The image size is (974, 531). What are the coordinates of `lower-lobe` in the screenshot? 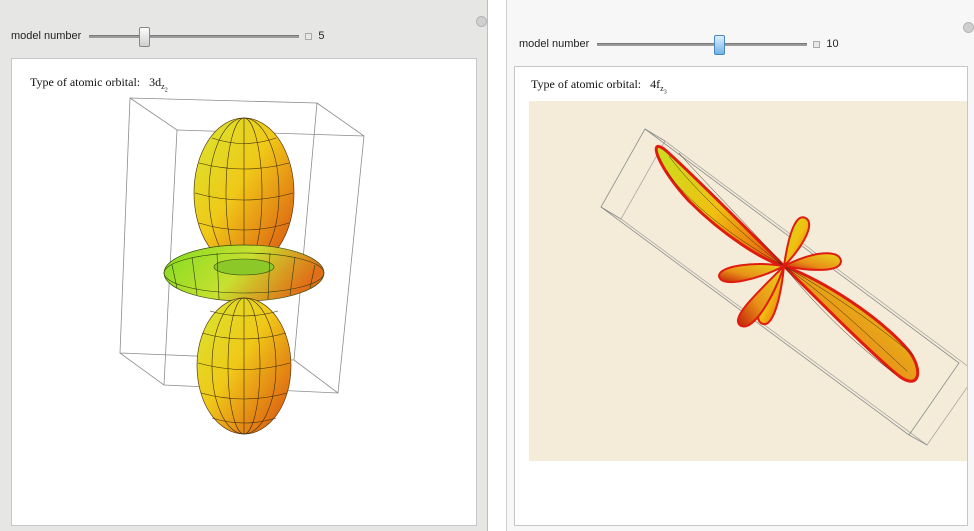 It's located at (244, 366).